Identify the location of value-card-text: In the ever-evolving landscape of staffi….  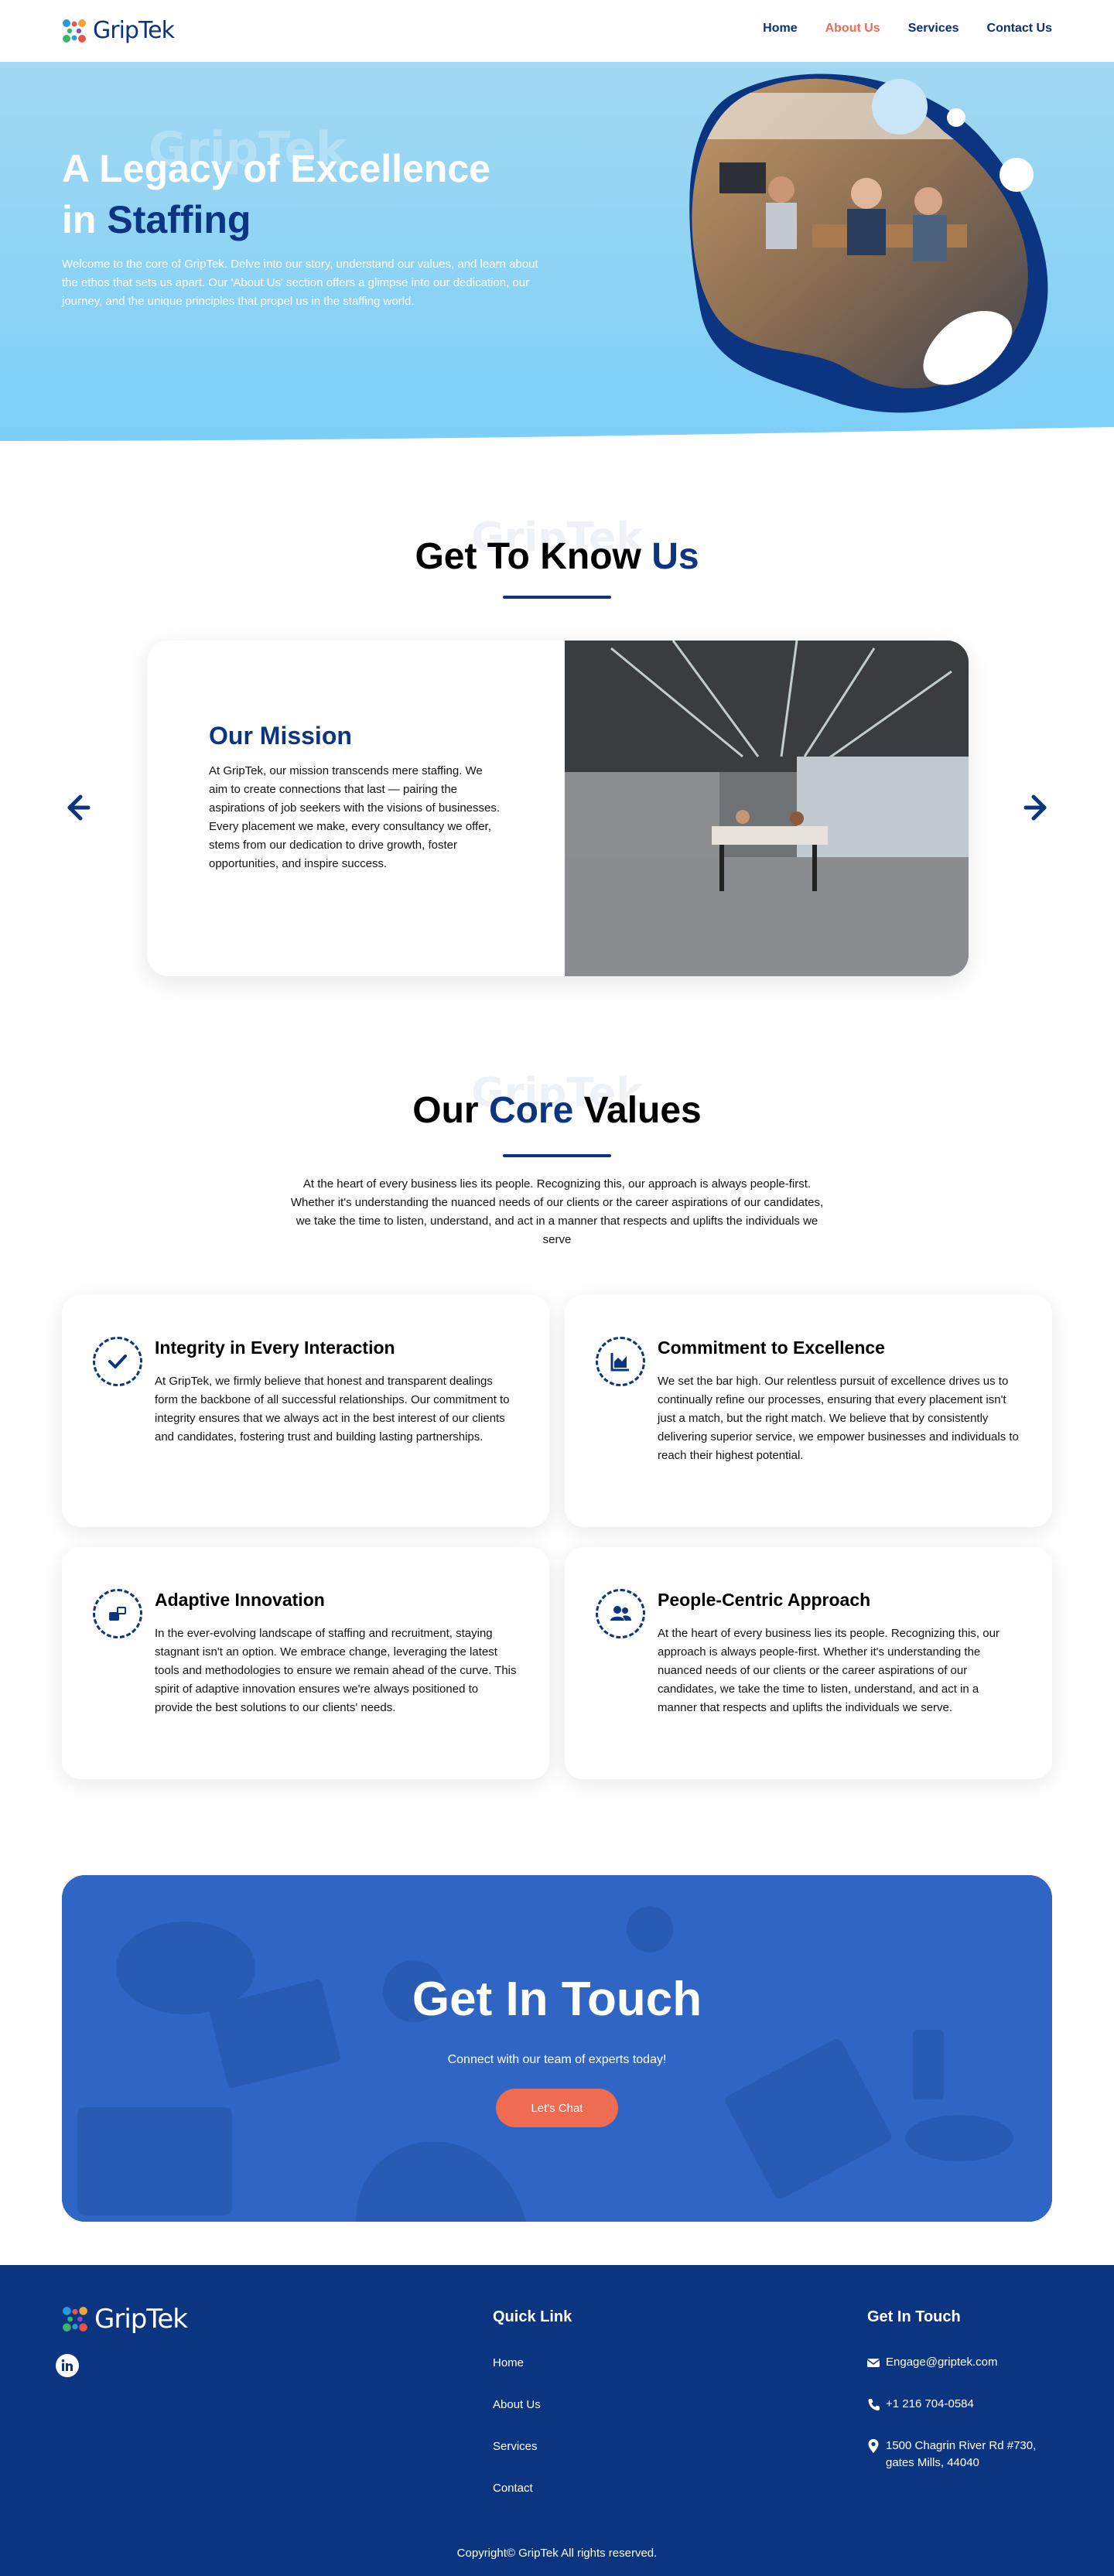
(336, 1670).